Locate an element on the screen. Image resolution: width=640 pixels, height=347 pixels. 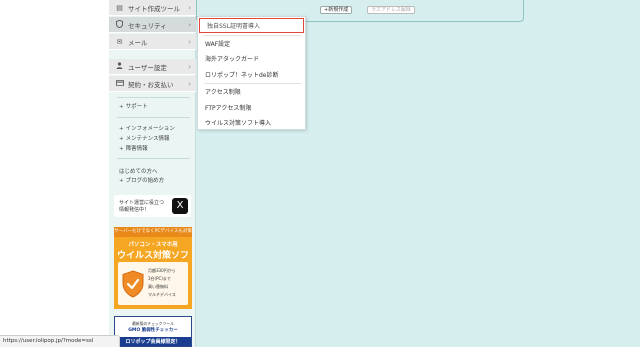
banner-bar-text: ロリポップ会員様限定！ is located at coordinates (153, 341).